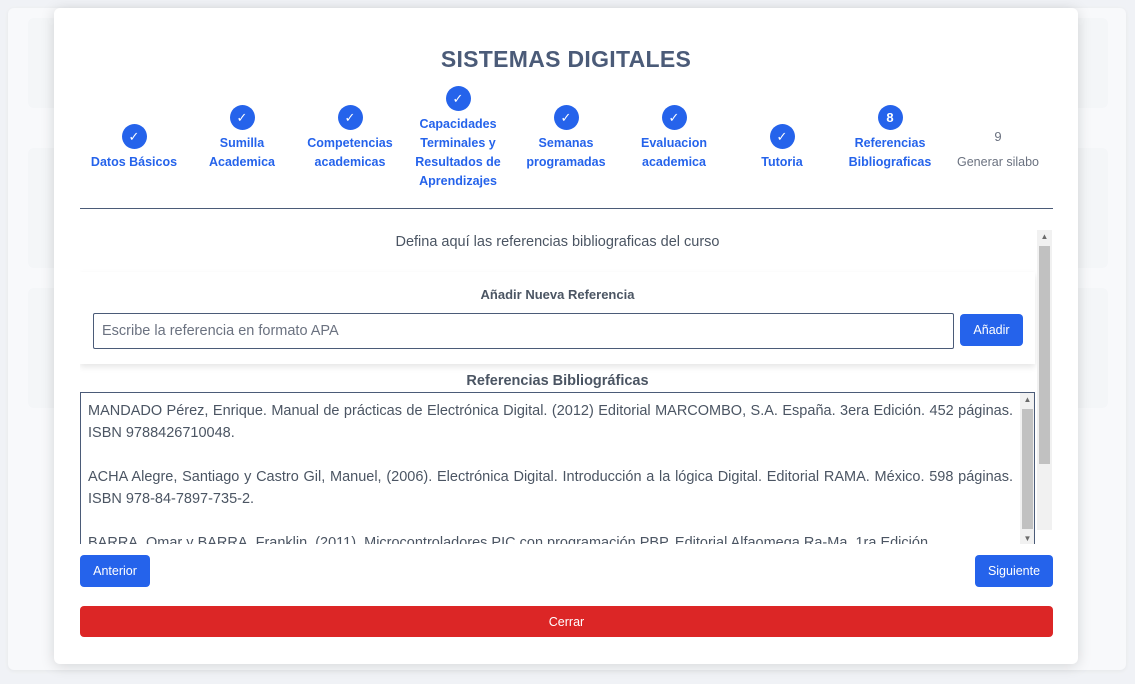  I want to click on previous-button: Anterior, so click(115, 571).